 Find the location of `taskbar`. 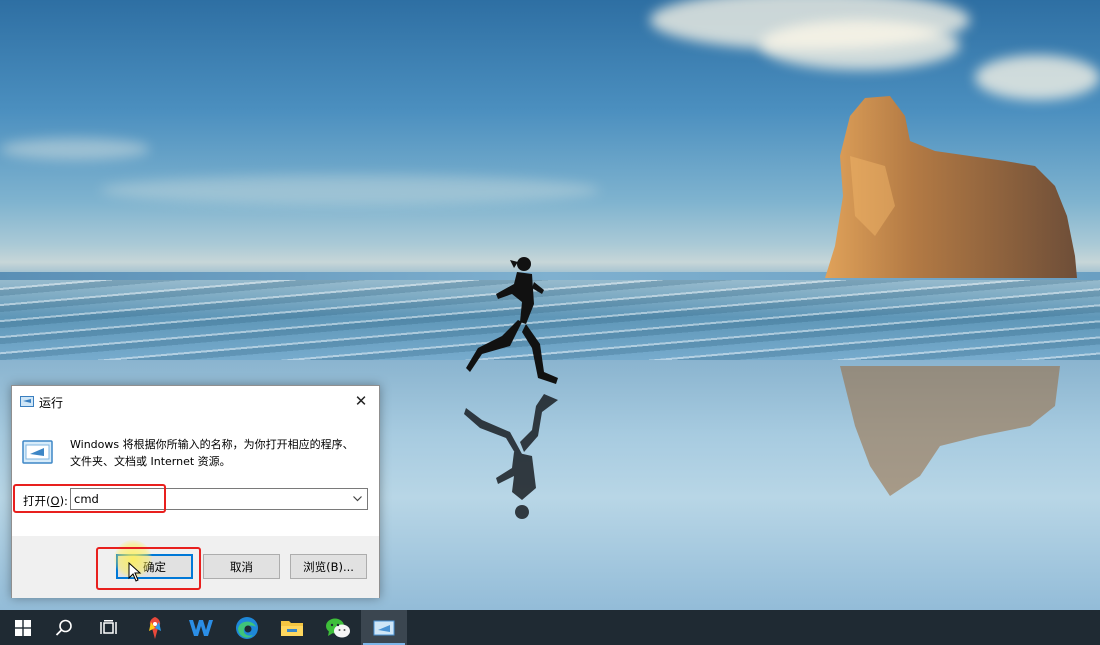

taskbar is located at coordinates (550, 627).